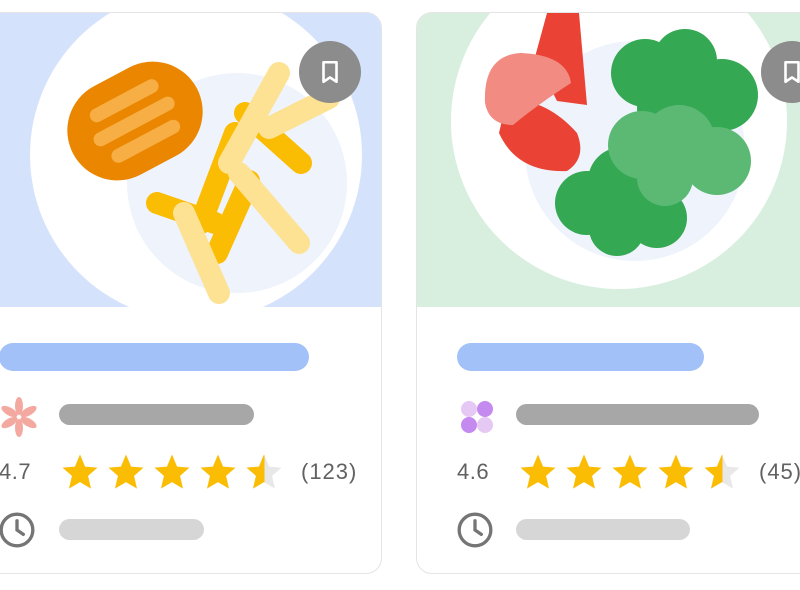 This screenshot has height=590, width=800. Describe the element at coordinates (329, 471) in the screenshot. I see `review-count: (123)` at that location.